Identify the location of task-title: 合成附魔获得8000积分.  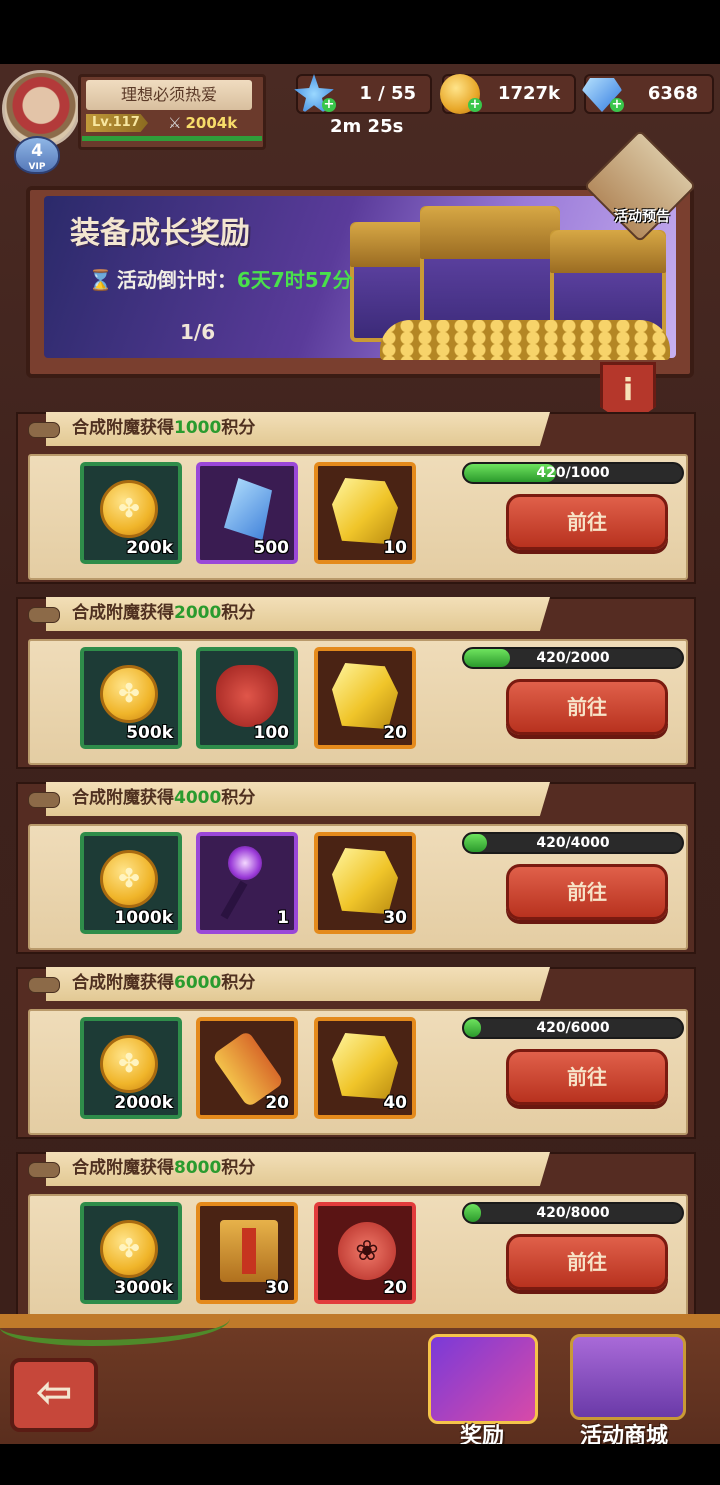
(298, 1169).